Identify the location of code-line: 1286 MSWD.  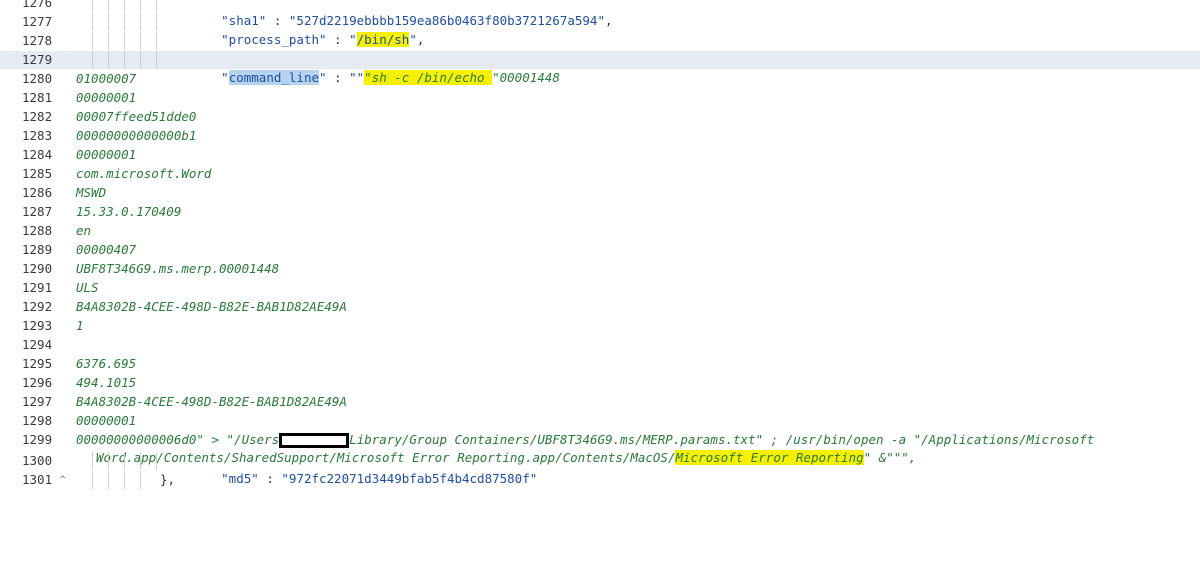
(600, 193).